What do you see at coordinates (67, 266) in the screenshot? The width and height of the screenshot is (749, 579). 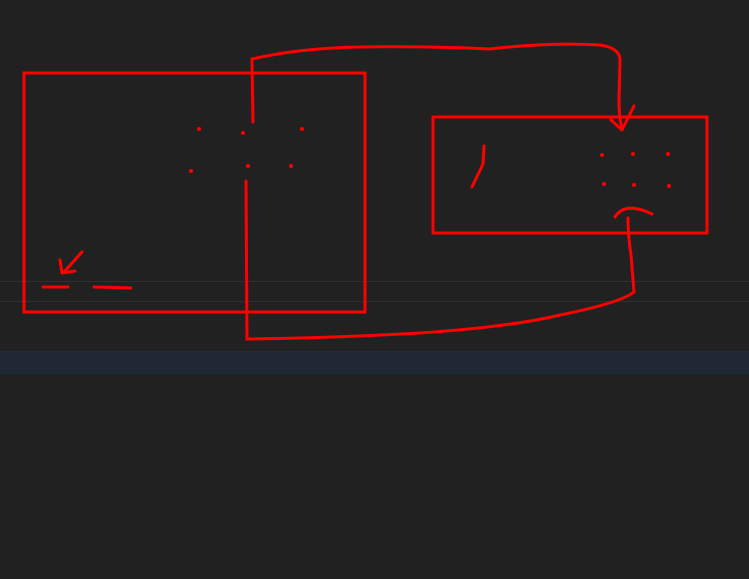 I see `arrowhead-icon` at bounding box center [67, 266].